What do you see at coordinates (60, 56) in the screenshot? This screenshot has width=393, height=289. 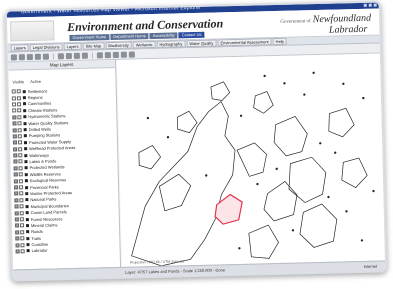 I see `measure-icon` at bounding box center [60, 56].